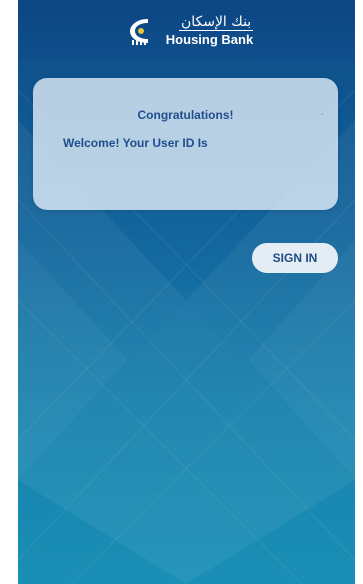 The width and height of the screenshot is (363, 584). What do you see at coordinates (295, 258) in the screenshot?
I see `sign-in-button: SIGN IN` at bounding box center [295, 258].